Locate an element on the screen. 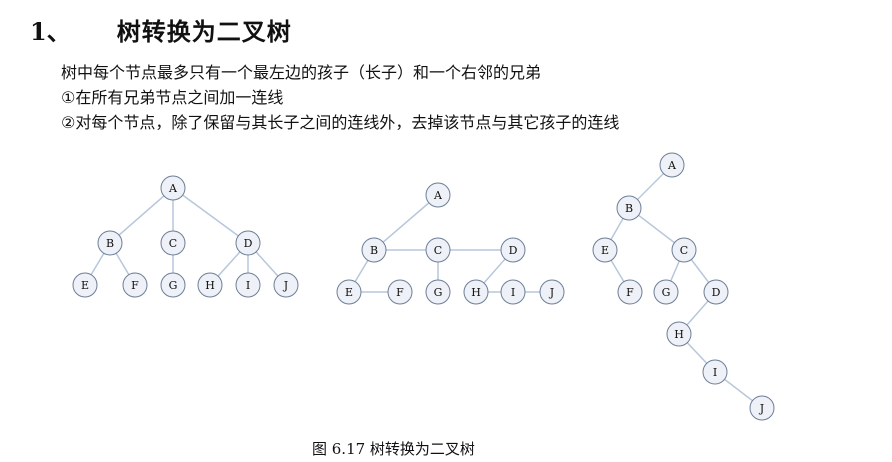 The width and height of the screenshot is (892, 462). binary-tree: A B C D E F G H I J is located at coordinates (683, 286).